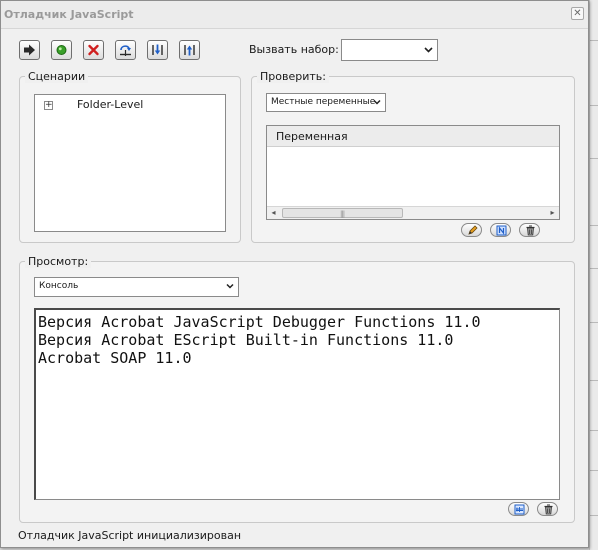 The width and height of the screenshot is (598, 550). Describe the element at coordinates (577, 13) in the screenshot. I see `close-button: ✕` at that location.